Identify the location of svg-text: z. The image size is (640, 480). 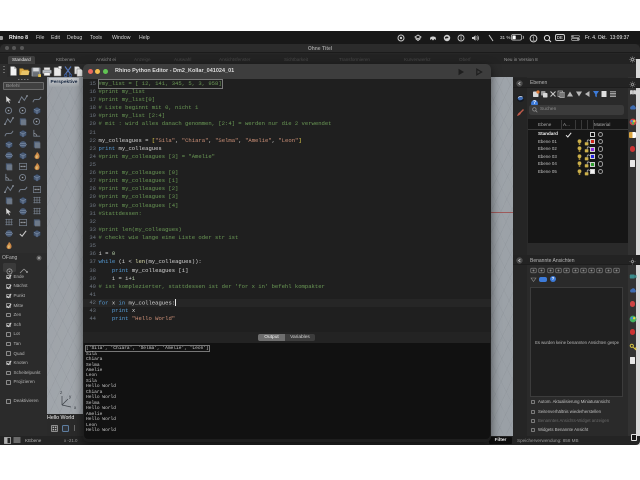
(61, 392).